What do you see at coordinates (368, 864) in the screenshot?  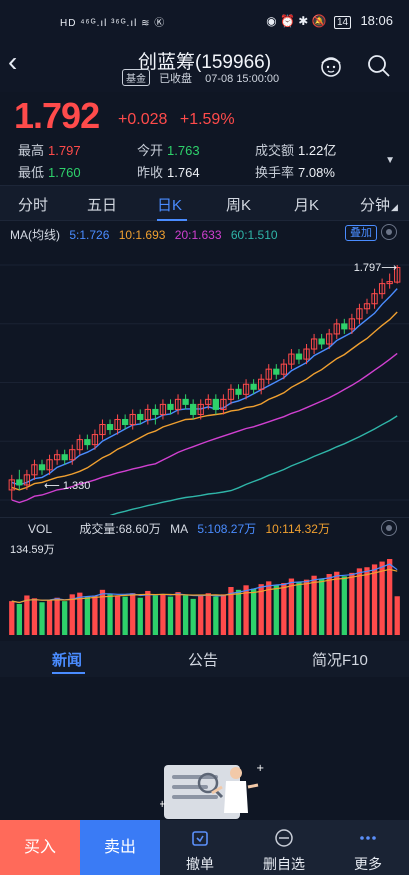 I see `more-label: 更多` at bounding box center [368, 864].